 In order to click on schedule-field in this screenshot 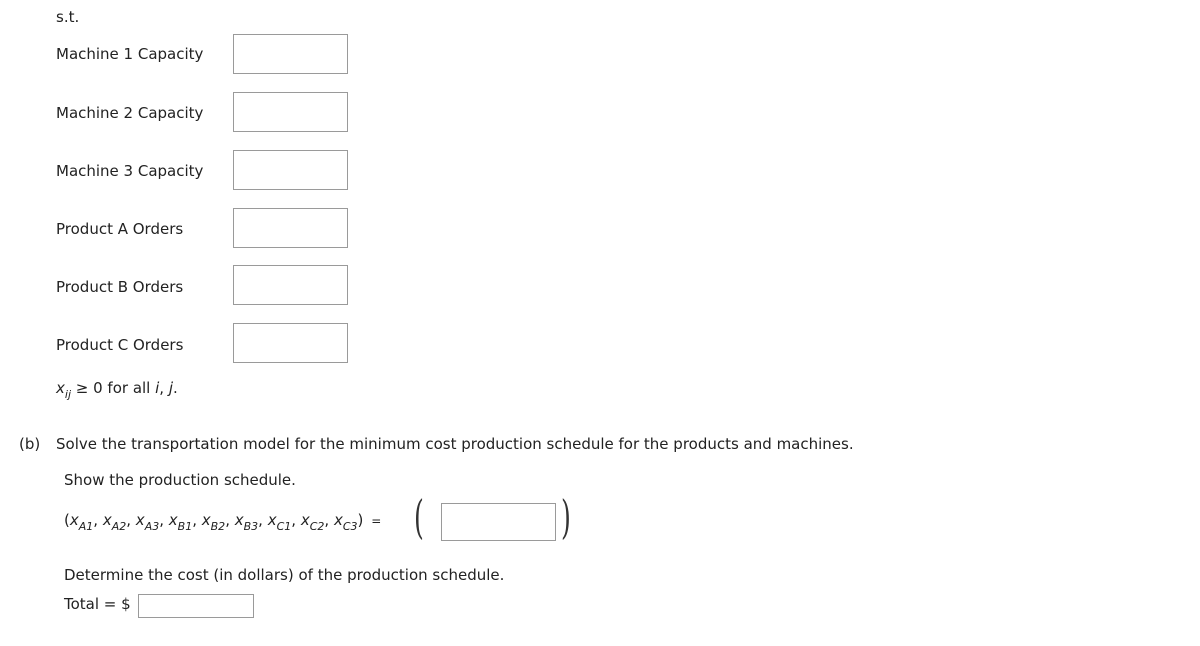, I will do `click(498, 522)`.